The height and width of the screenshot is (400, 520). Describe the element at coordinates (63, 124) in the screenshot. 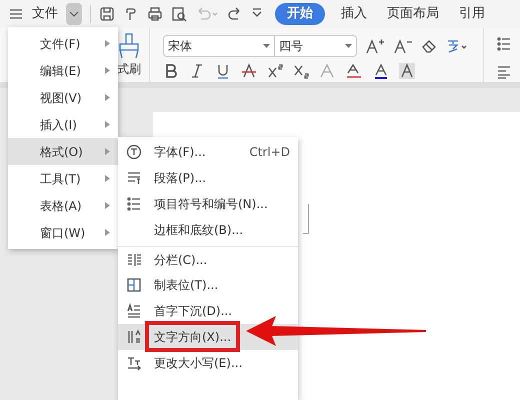

I see `menu-item: 插入(I)` at that location.